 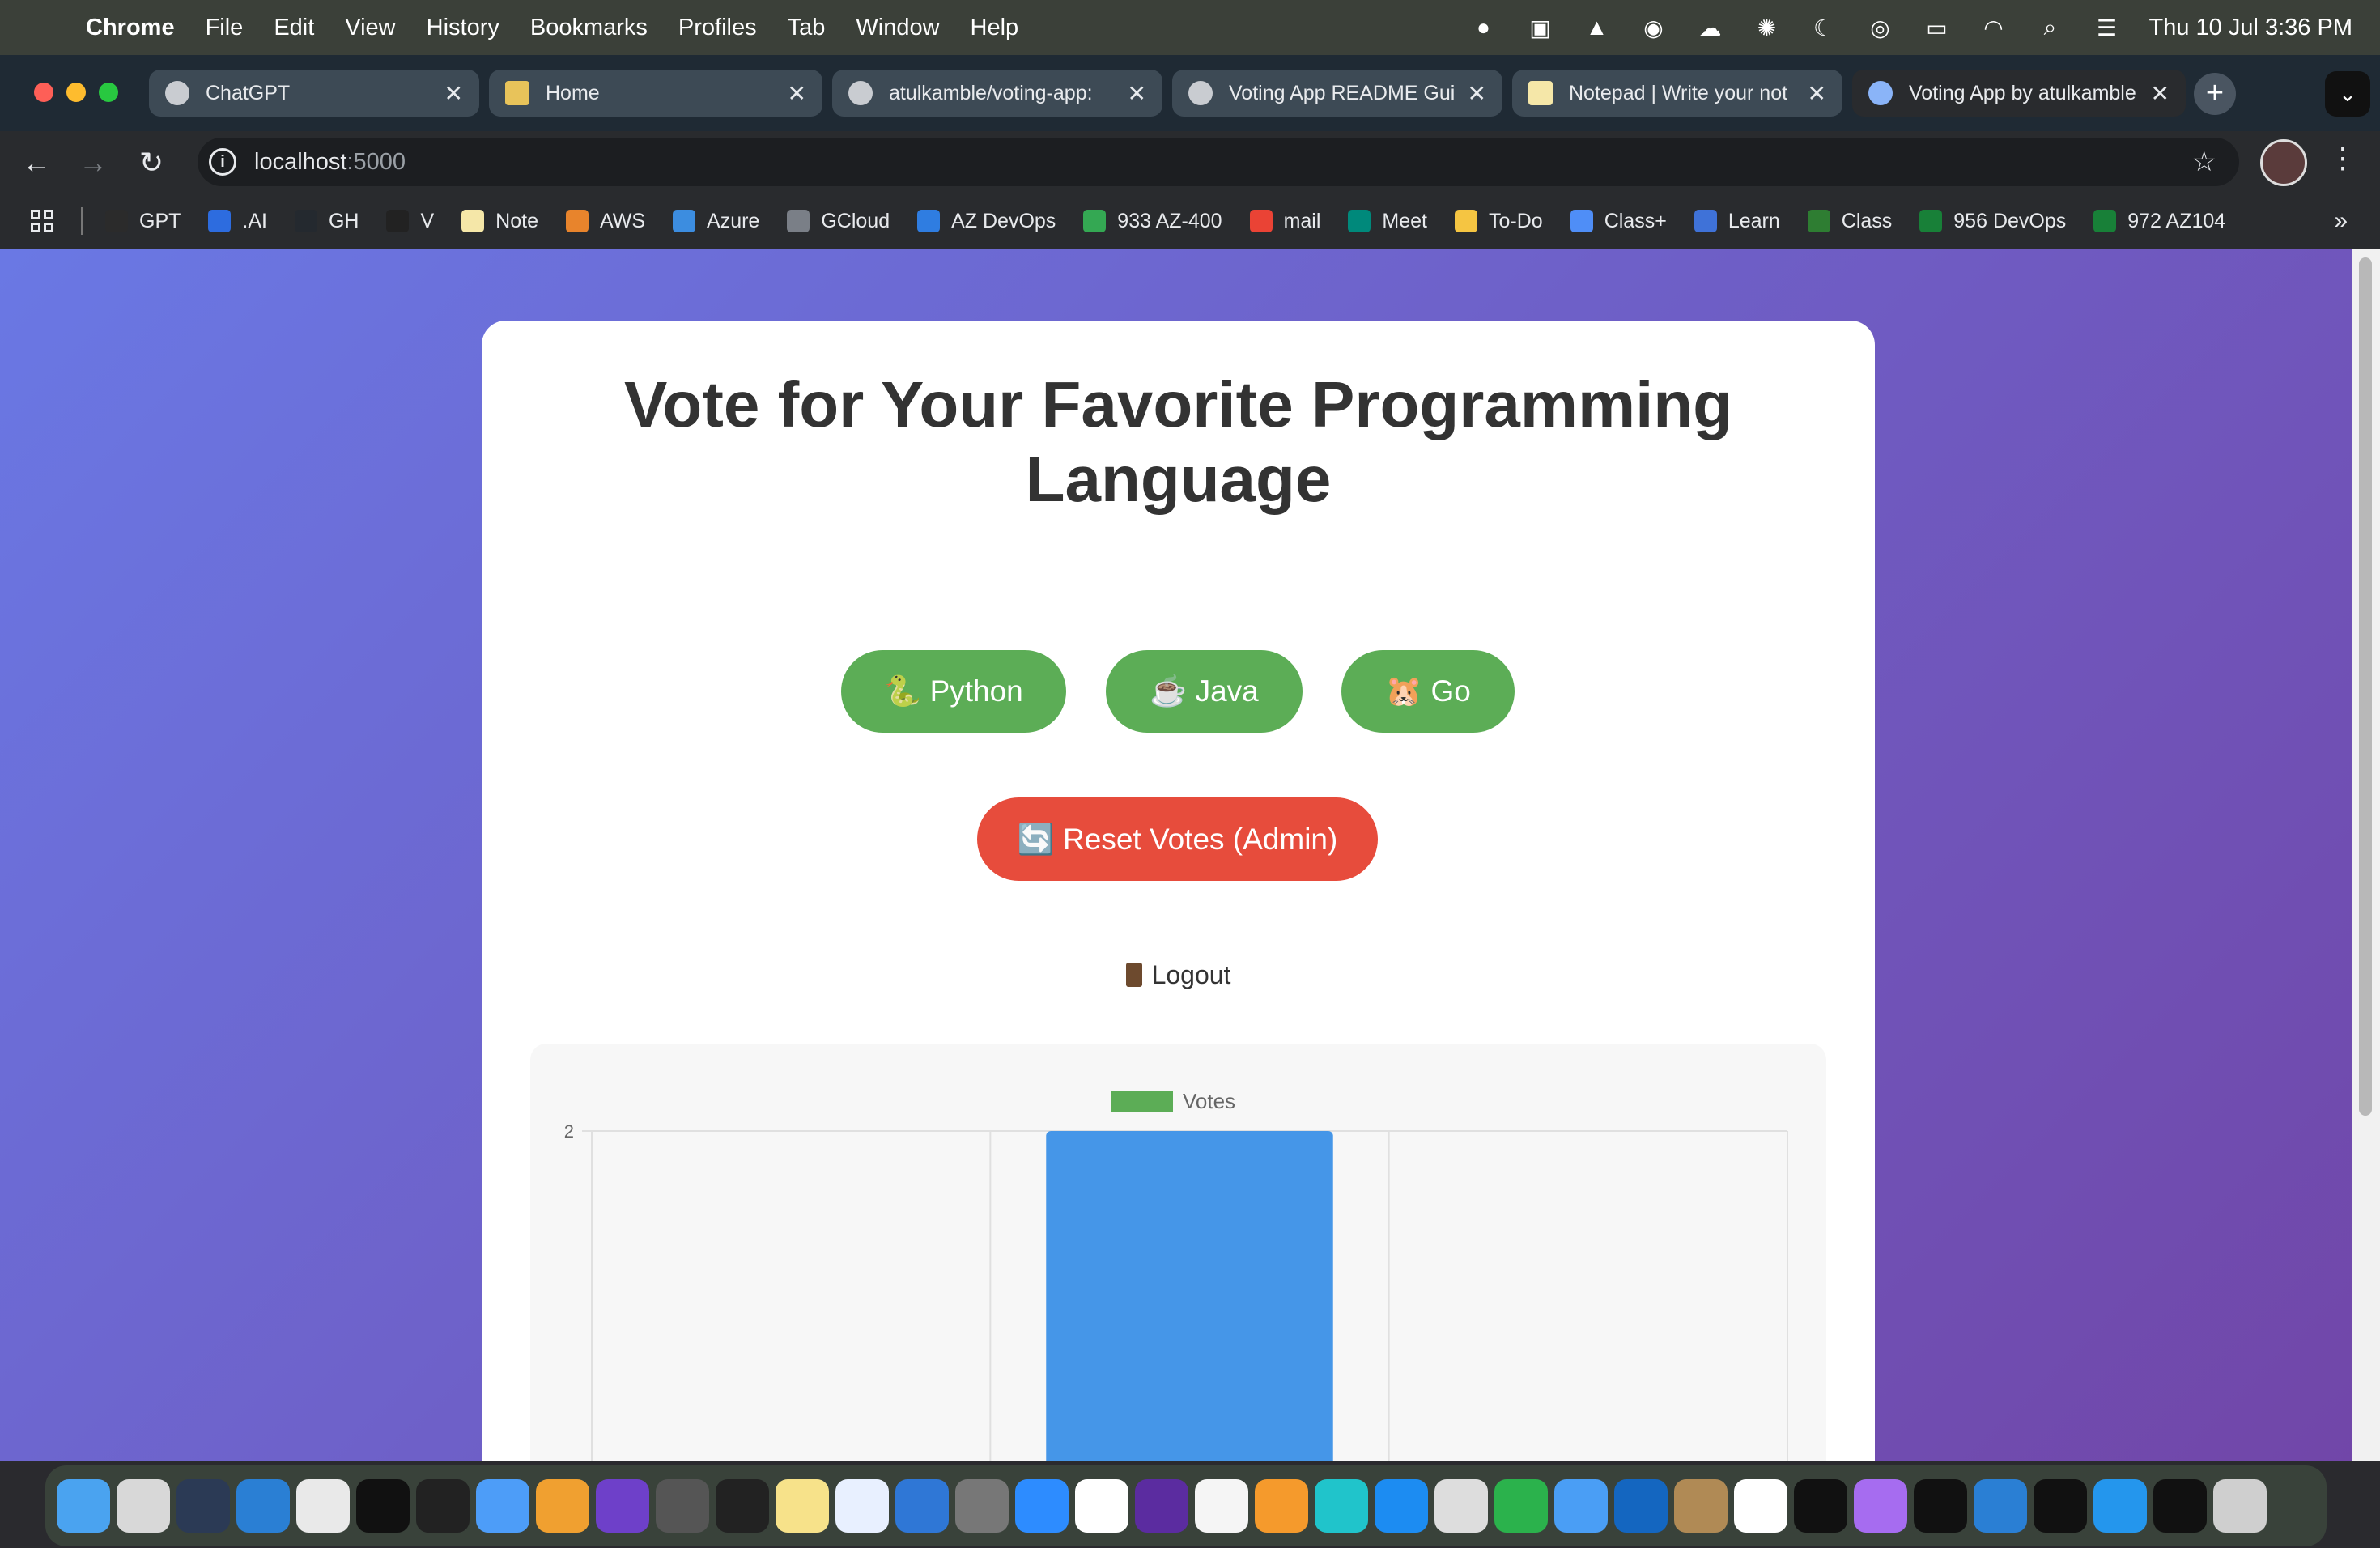 I want to click on scrollbar-thumb, so click(x=2365, y=686).